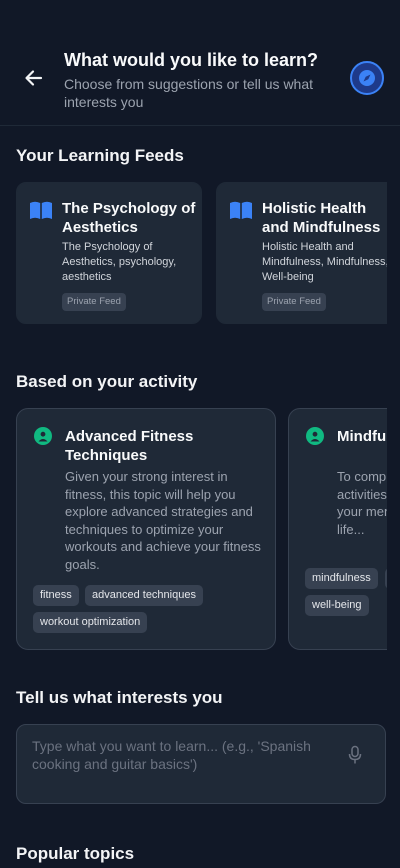 The width and height of the screenshot is (400, 868). Describe the element at coordinates (129, 446) in the screenshot. I see `suggestion-title: Advanced Fitness Techniques` at that location.